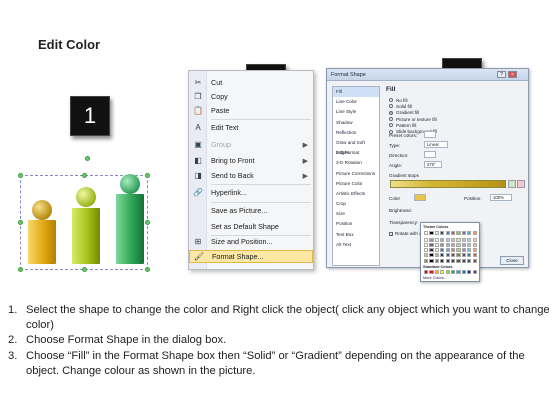 This screenshot has width=560, height=420. Describe the element at coordinates (356, 204) in the screenshot. I see `category-crop: Crop` at that location.